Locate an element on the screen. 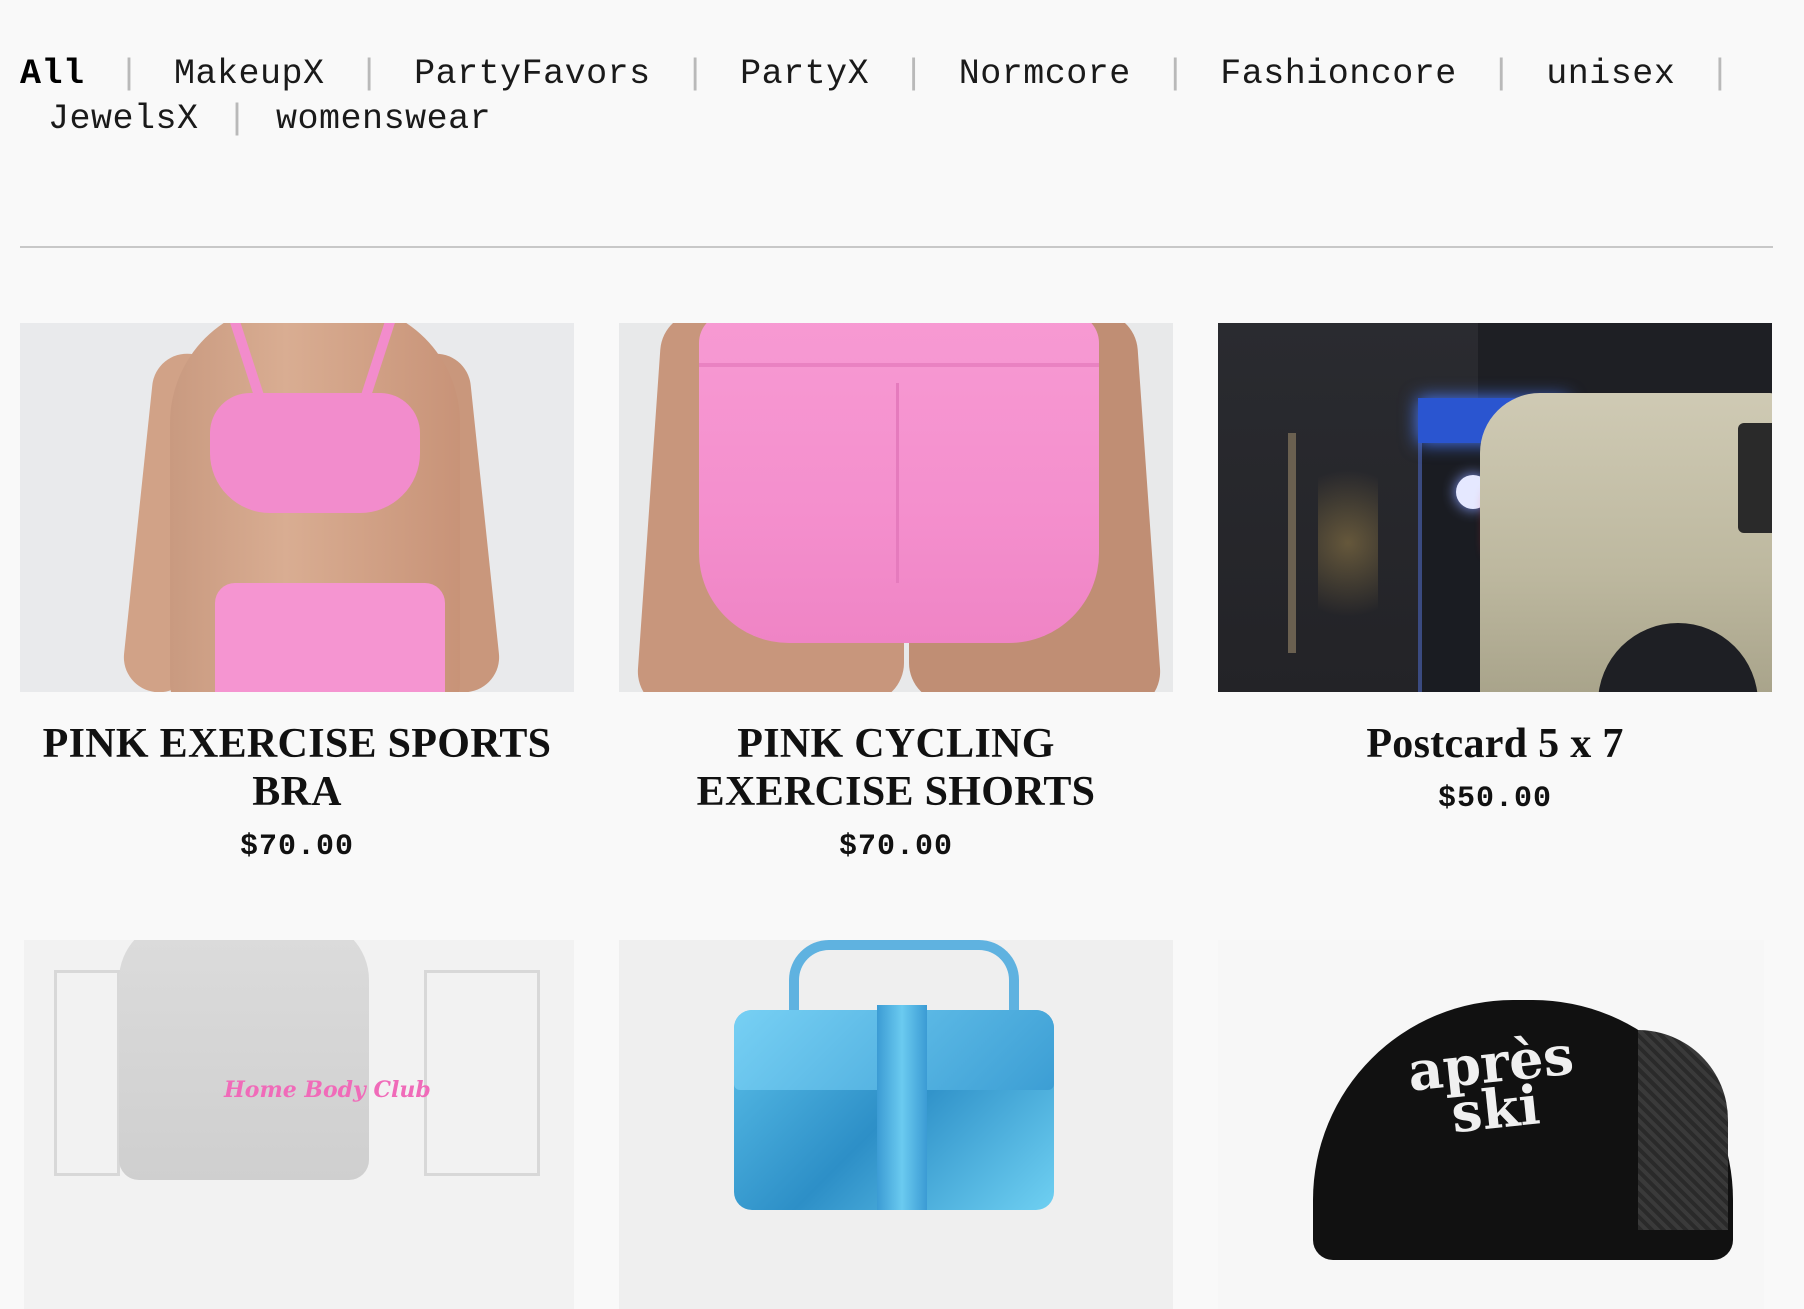  product-card: Home Body Club is located at coordinates (301, 1124).